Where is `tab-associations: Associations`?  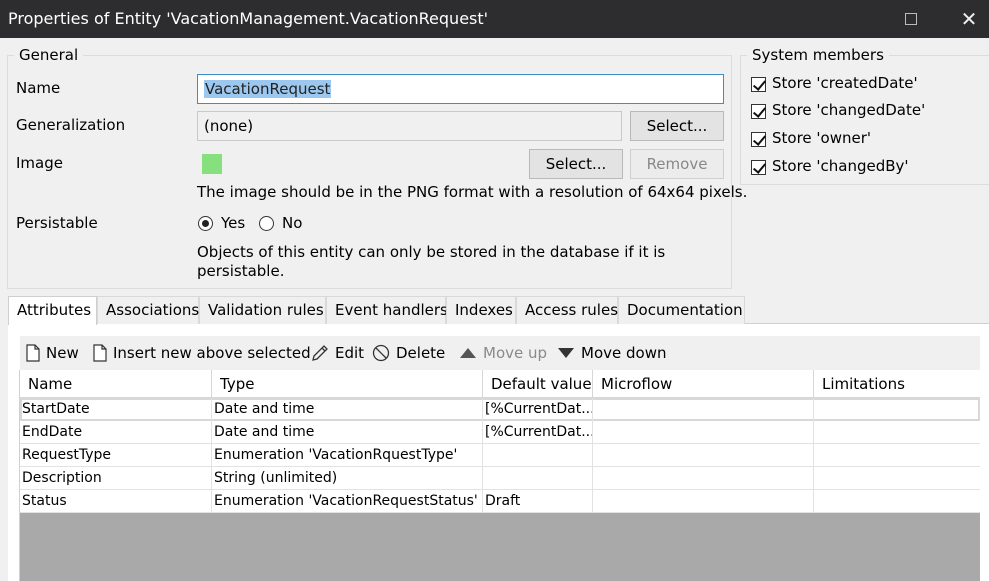
tab-associations: Associations is located at coordinates (148, 310).